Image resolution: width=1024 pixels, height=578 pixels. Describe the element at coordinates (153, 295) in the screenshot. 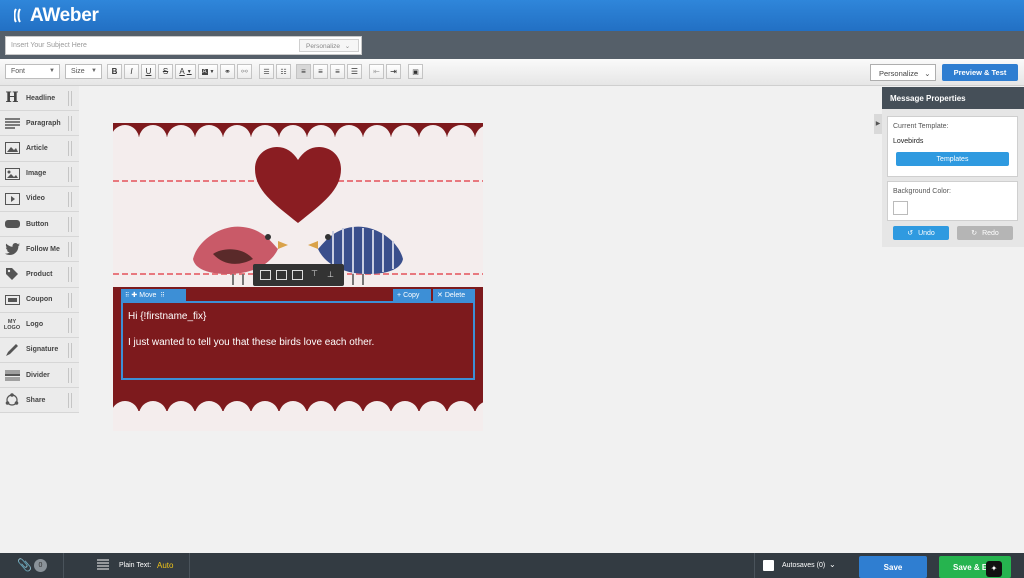

I see `move-handle: ⠿ ✚ Move ⠿` at that location.